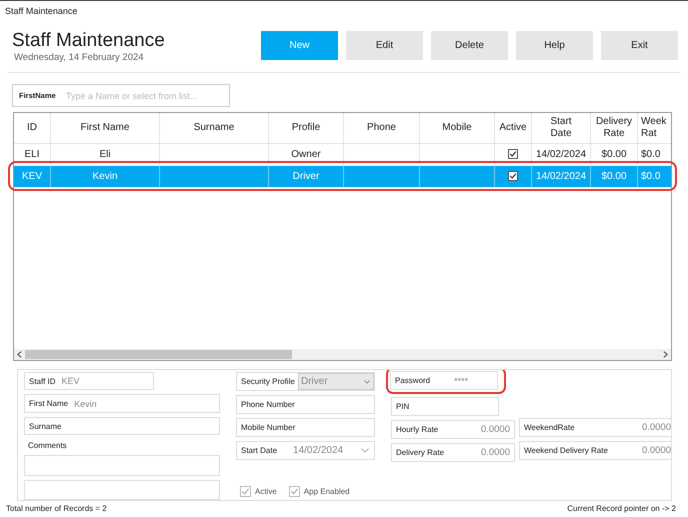 The image size is (688, 517). Describe the element at coordinates (268, 427) in the screenshot. I see `field-label: Mobile Number` at that location.